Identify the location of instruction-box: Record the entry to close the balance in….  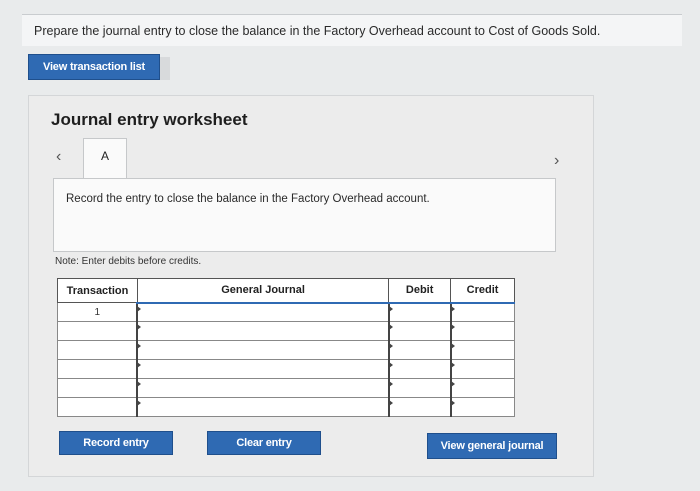
(304, 215).